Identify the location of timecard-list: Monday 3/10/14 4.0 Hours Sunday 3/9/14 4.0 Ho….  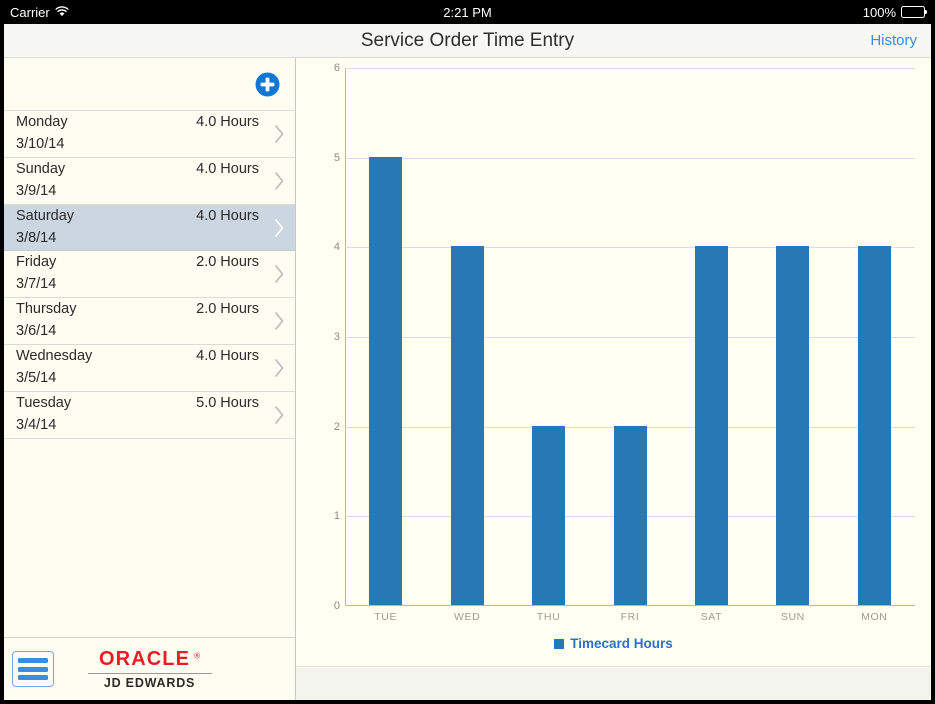
(149, 275).